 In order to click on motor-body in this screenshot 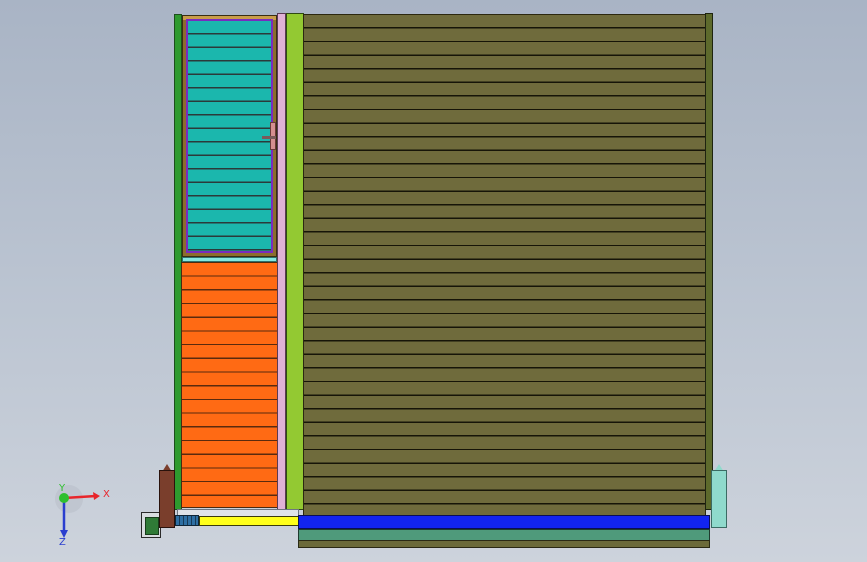, I will do `click(152, 526)`.